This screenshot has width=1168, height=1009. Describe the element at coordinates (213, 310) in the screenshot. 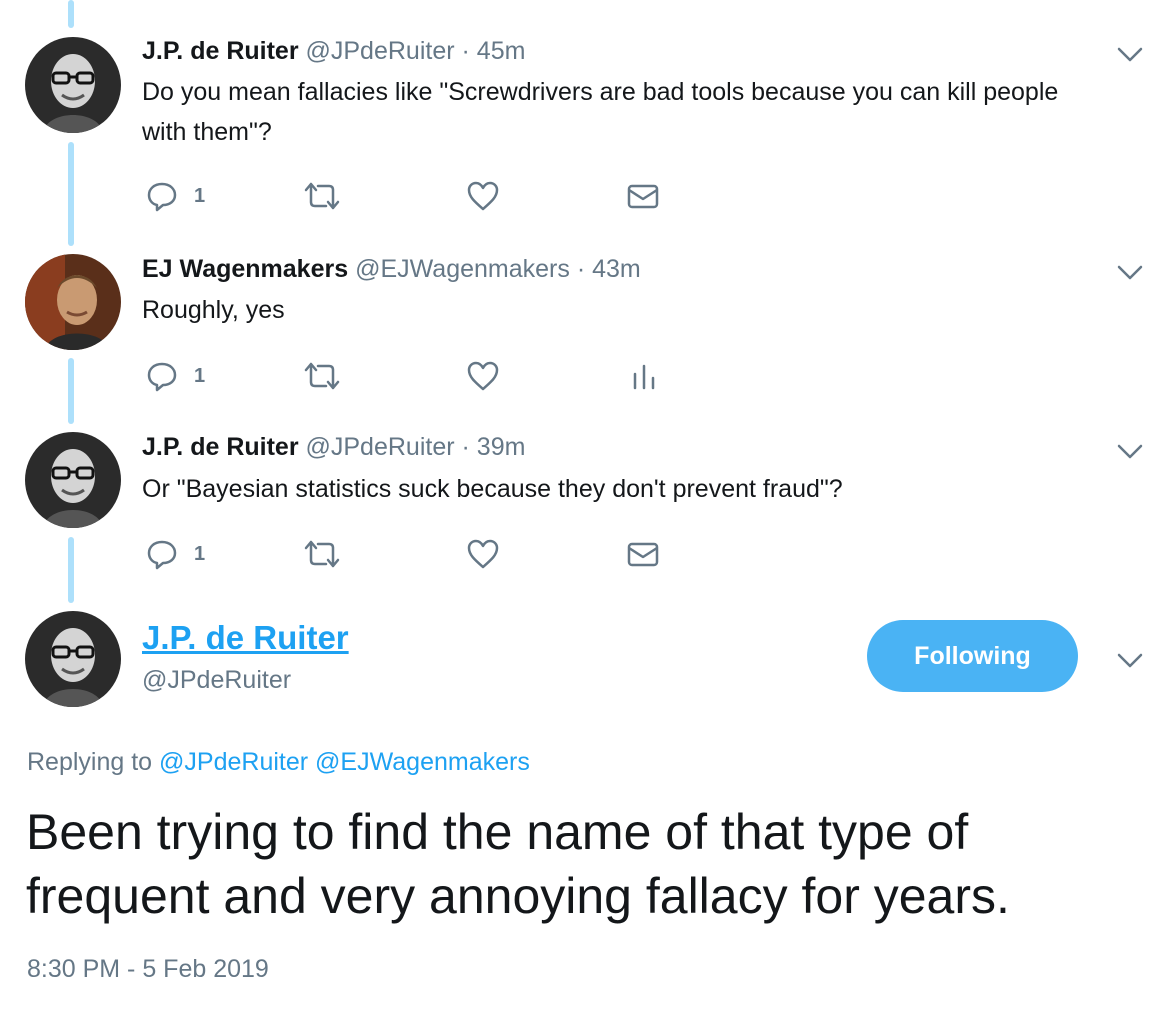

I see `tweet-text: Roughly, yes` at that location.